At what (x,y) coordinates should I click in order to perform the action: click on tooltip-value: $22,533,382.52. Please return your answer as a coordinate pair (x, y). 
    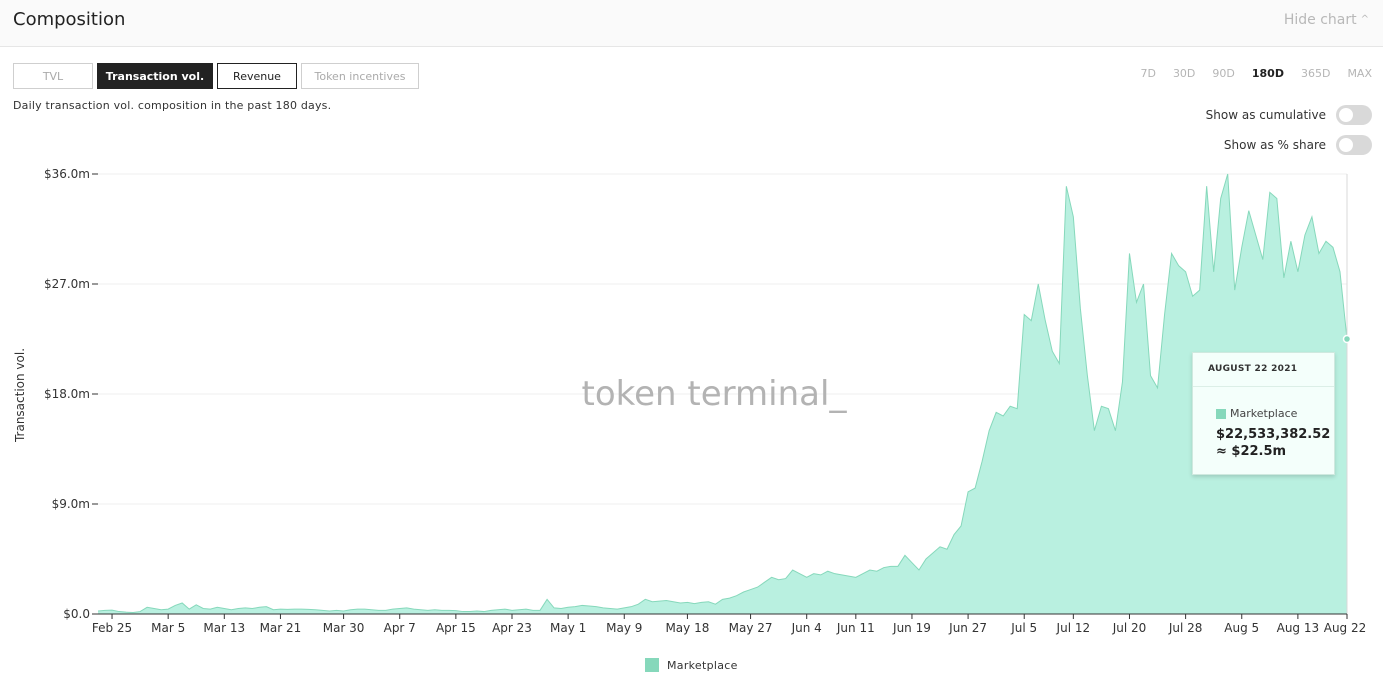
    Looking at the image, I should click on (1273, 434).